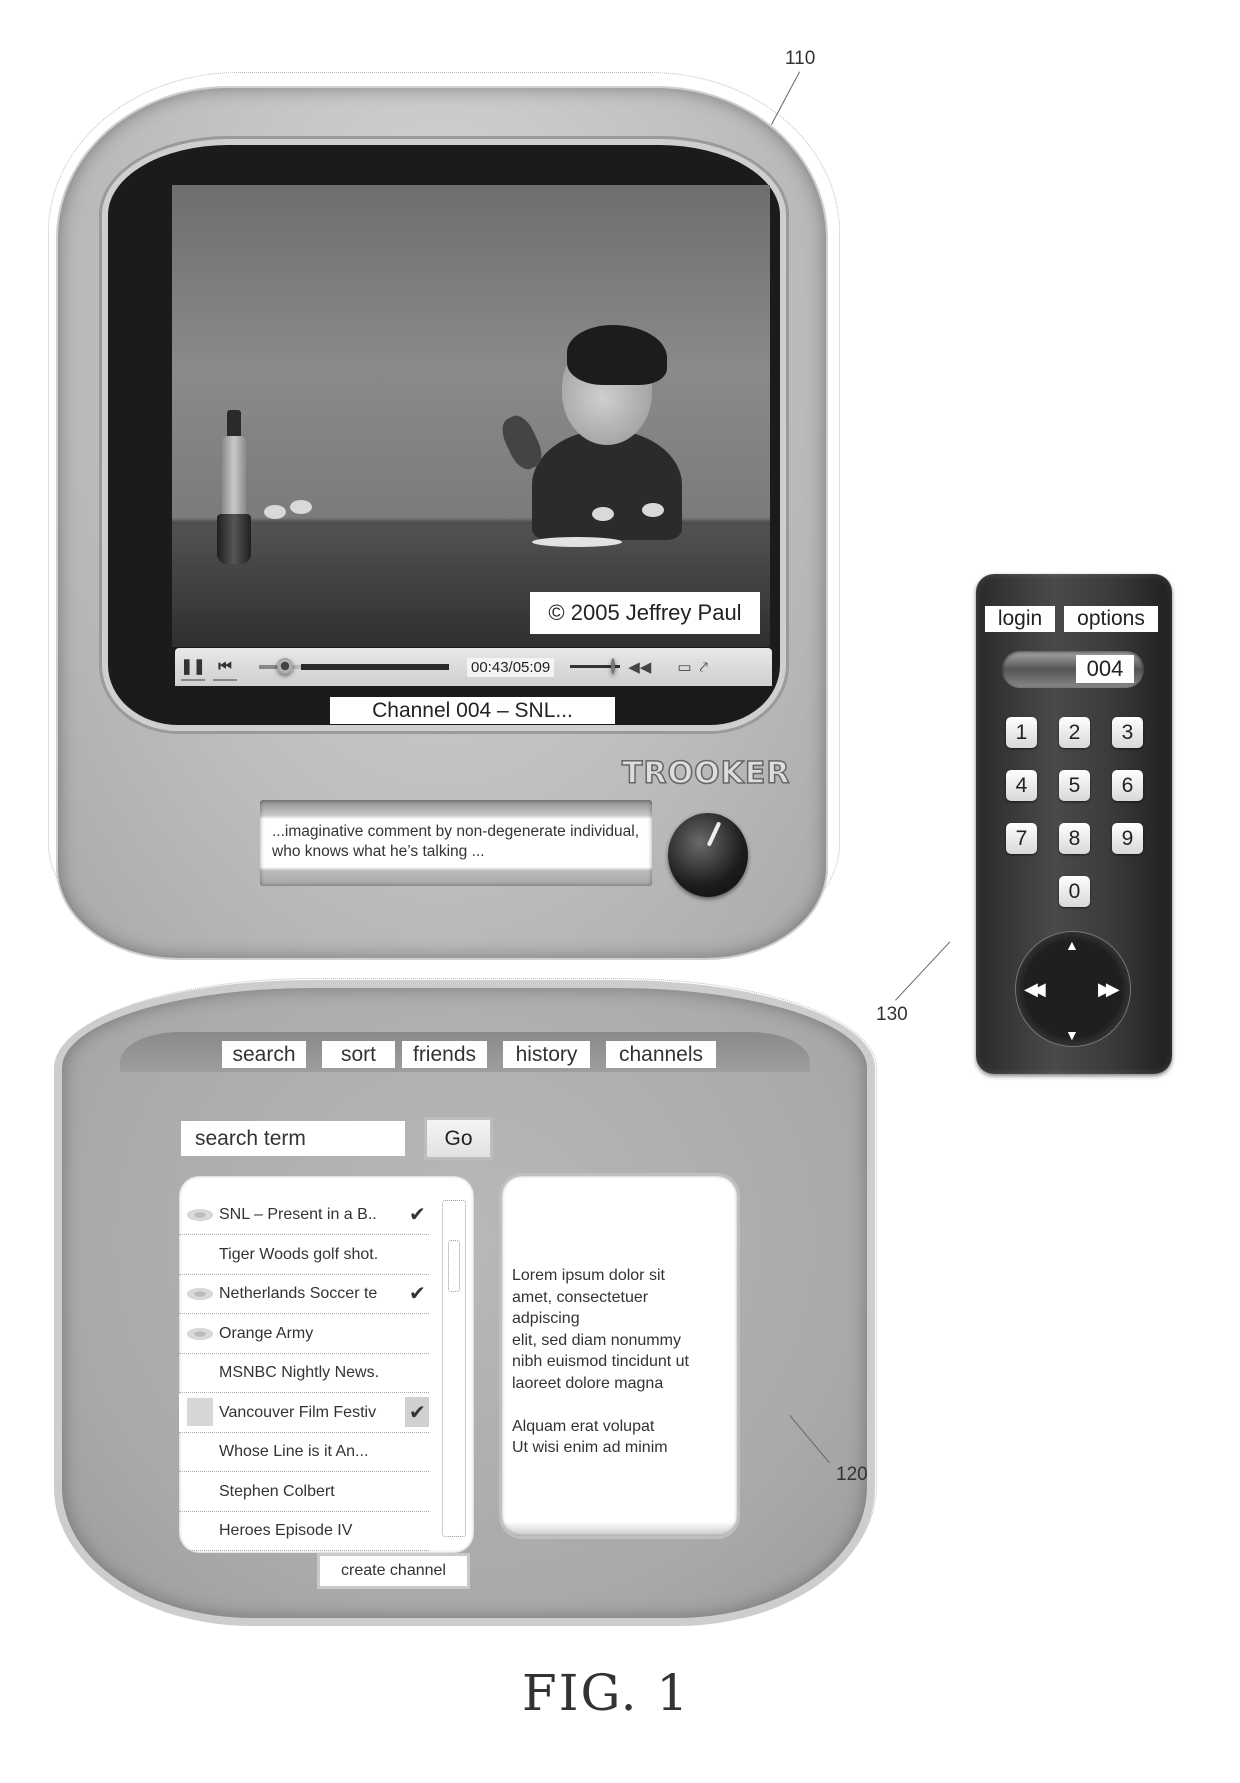 The image size is (1240, 1783). I want to click on search-input, so click(293, 1138).